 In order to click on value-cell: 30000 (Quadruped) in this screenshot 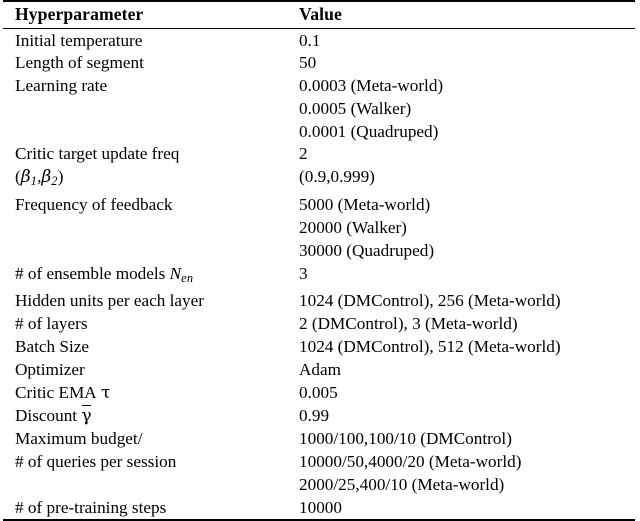, I will do `click(367, 250)`.